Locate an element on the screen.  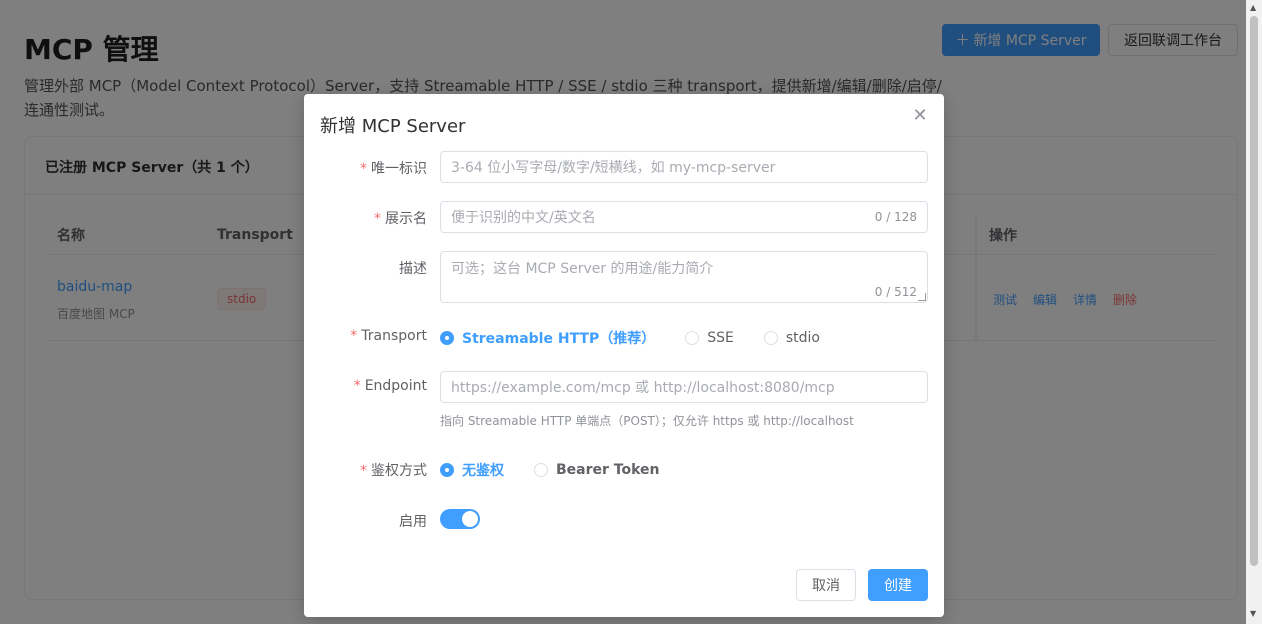
auth-option-none: 无鉴权 is located at coordinates (472, 470).